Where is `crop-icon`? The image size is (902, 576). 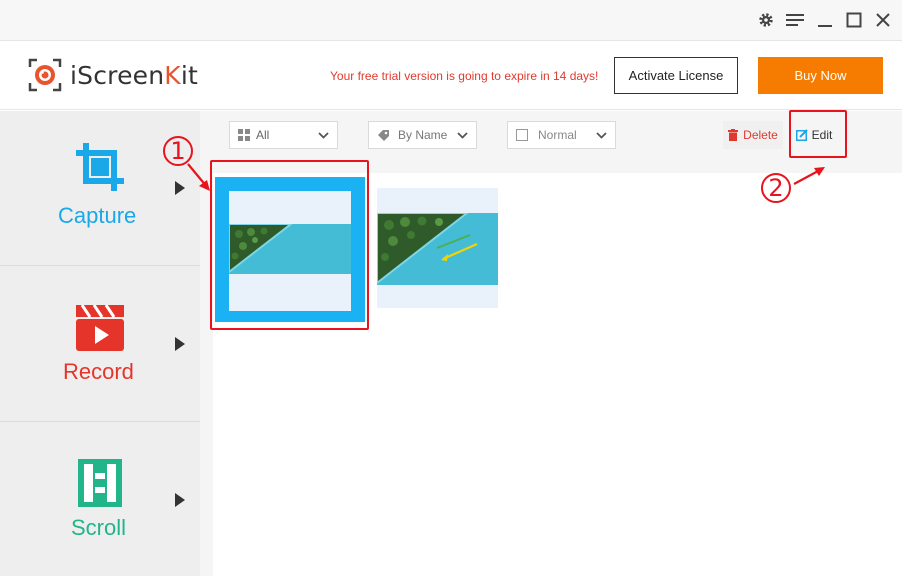 crop-icon is located at coordinates (100, 167).